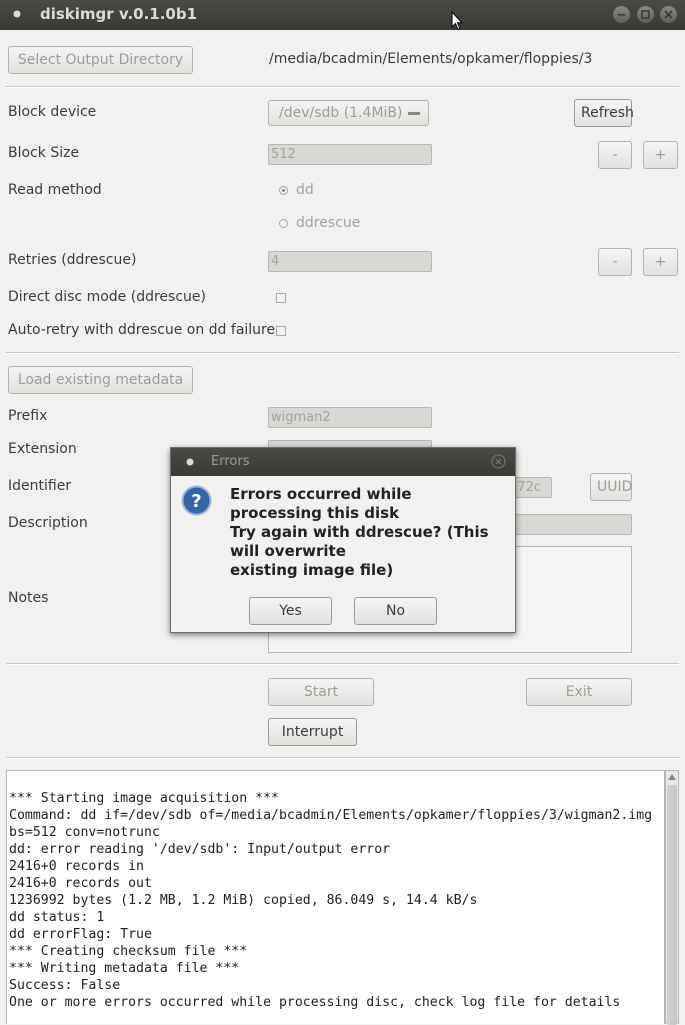 The width and height of the screenshot is (685, 1025). I want to click on identifier-value: 72c, so click(529, 487).